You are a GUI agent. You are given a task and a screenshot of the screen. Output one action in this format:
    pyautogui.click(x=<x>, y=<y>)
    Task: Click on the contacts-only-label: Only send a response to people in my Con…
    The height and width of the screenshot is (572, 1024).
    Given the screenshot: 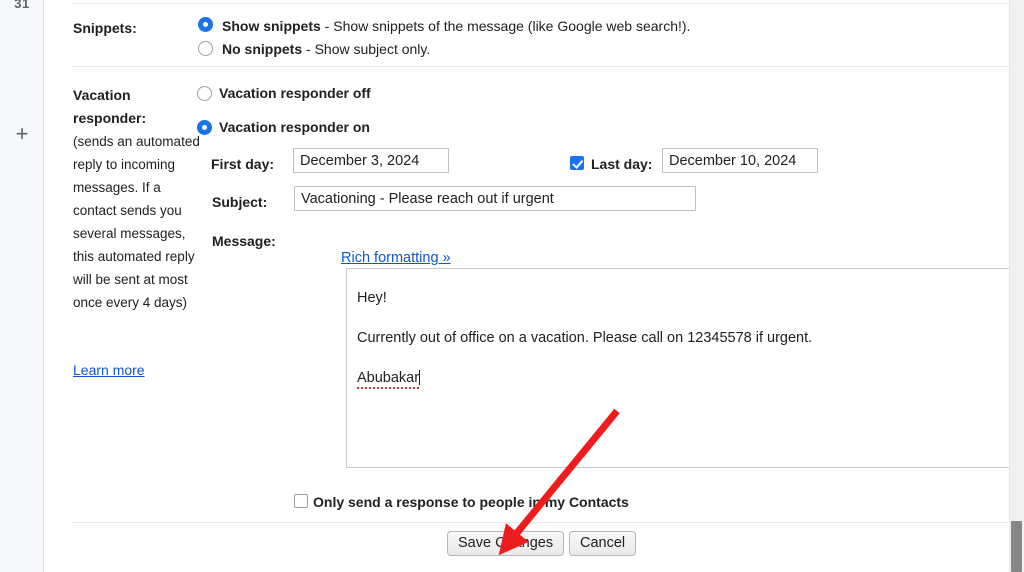 What is the action you would take?
    pyautogui.click(x=471, y=502)
    